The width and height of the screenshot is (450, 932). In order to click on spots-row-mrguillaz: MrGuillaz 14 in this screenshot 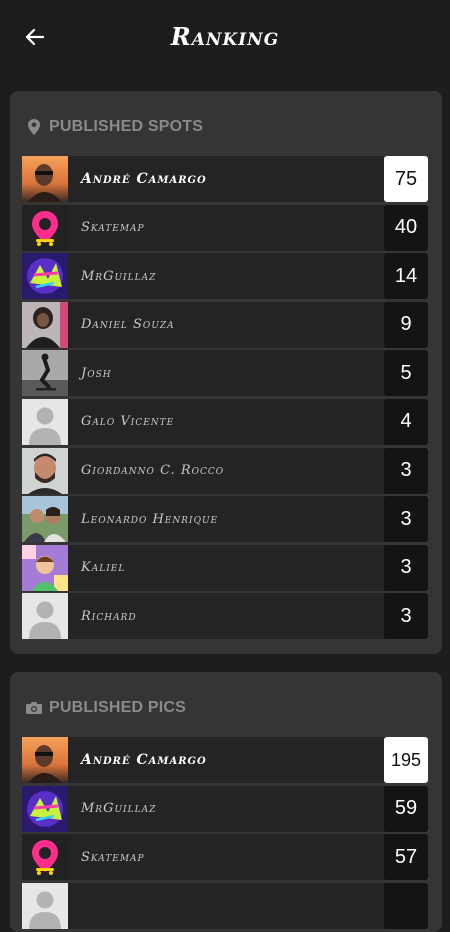, I will do `click(225, 276)`.